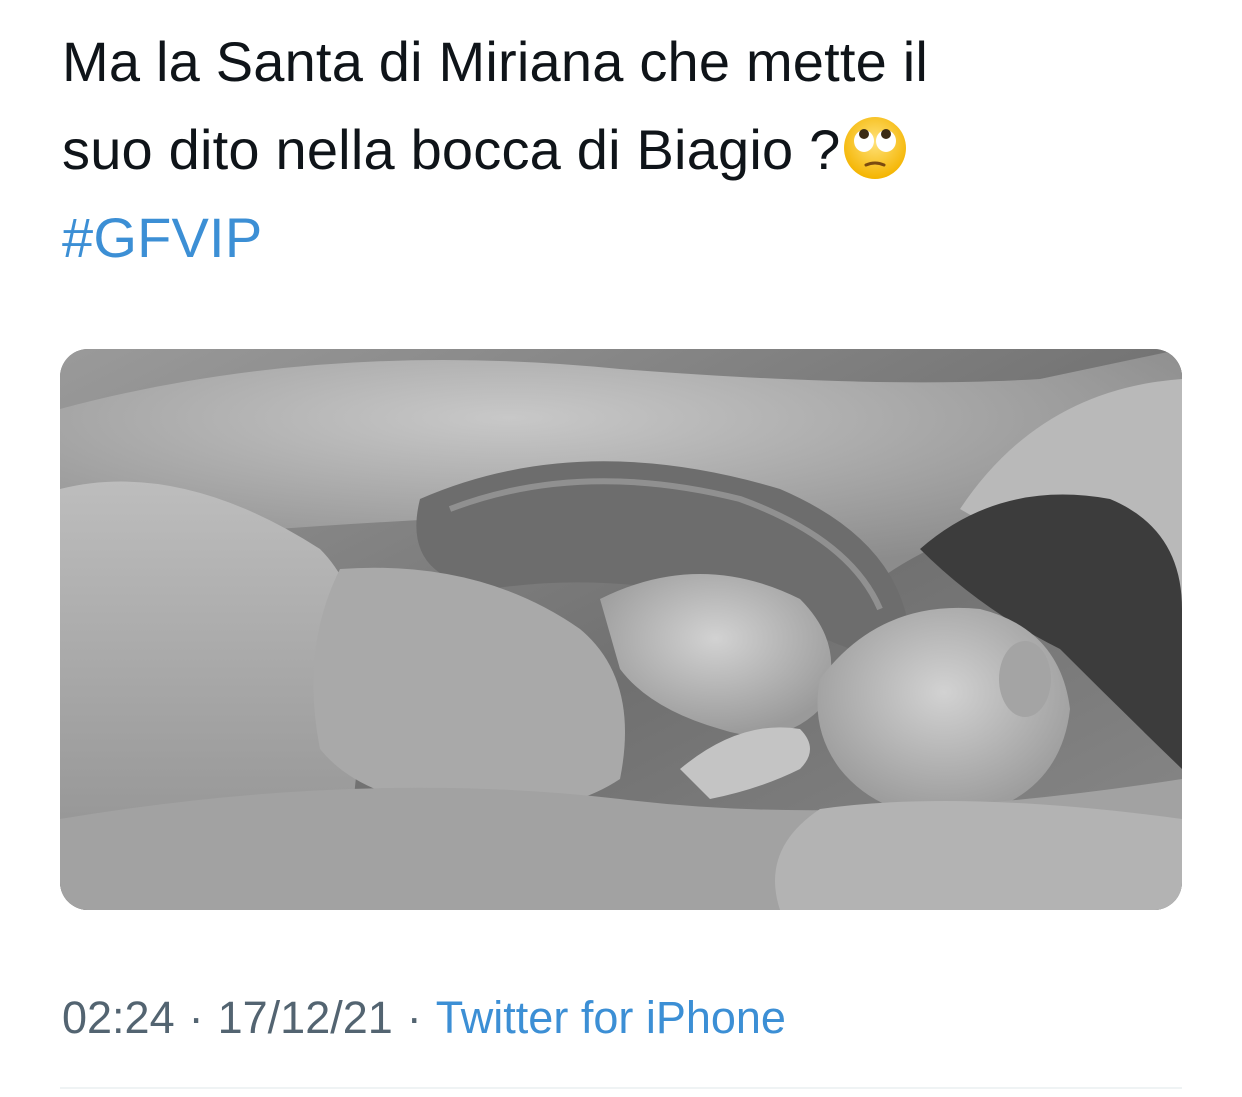 The image size is (1242, 1097). I want to click on tweet-date: 17/12/21, so click(305, 1017).